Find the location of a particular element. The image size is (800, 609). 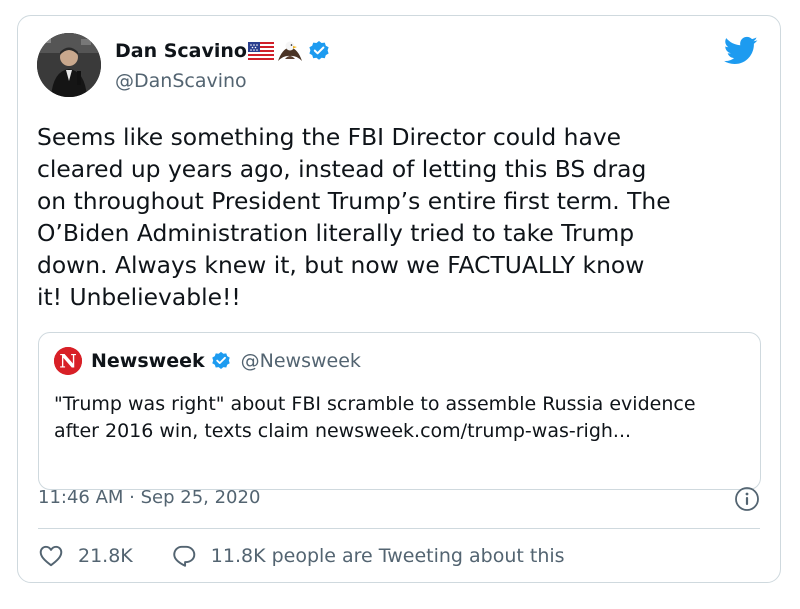

quoted-display-name: Newsweek is located at coordinates (148, 361).